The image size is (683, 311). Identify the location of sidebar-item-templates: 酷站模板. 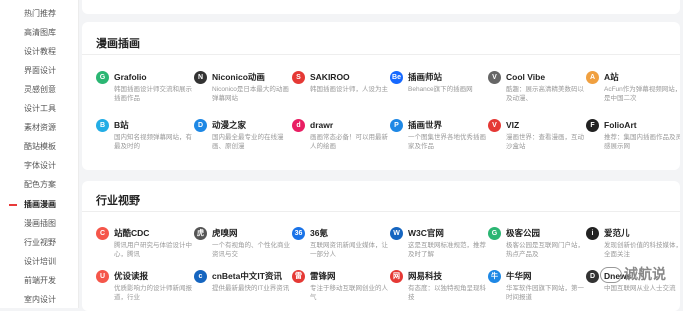
(39, 147).